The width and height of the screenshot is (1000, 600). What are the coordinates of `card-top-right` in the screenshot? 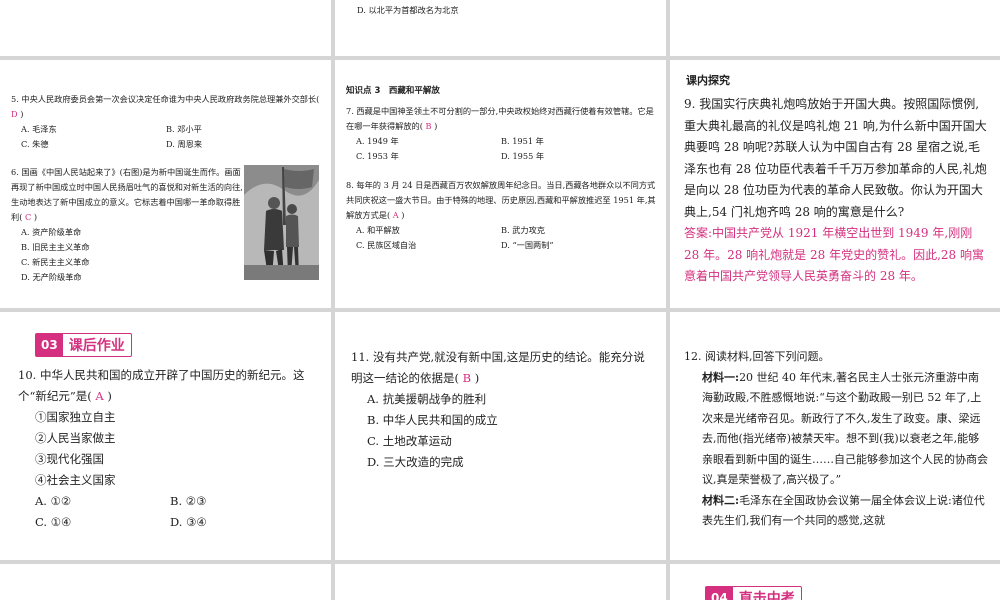 It's located at (835, 28).